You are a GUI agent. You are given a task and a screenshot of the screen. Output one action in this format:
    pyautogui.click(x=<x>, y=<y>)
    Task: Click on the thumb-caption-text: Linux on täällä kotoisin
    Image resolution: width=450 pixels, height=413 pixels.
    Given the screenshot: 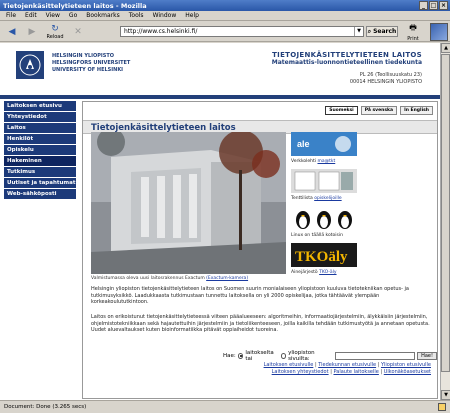 What is the action you would take?
    pyautogui.click(x=317, y=235)
    